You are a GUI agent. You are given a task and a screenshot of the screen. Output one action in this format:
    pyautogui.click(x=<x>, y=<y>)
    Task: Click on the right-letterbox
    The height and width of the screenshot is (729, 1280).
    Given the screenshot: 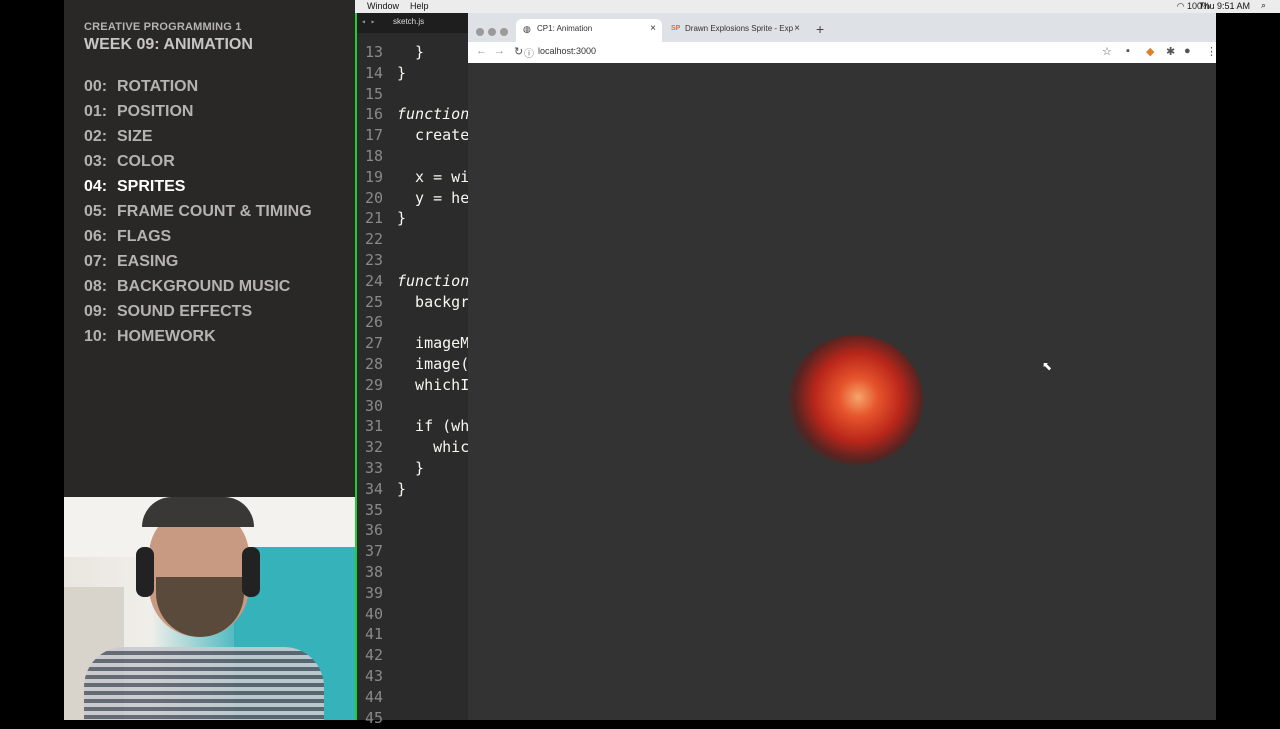 What is the action you would take?
    pyautogui.click(x=1248, y=366)
    